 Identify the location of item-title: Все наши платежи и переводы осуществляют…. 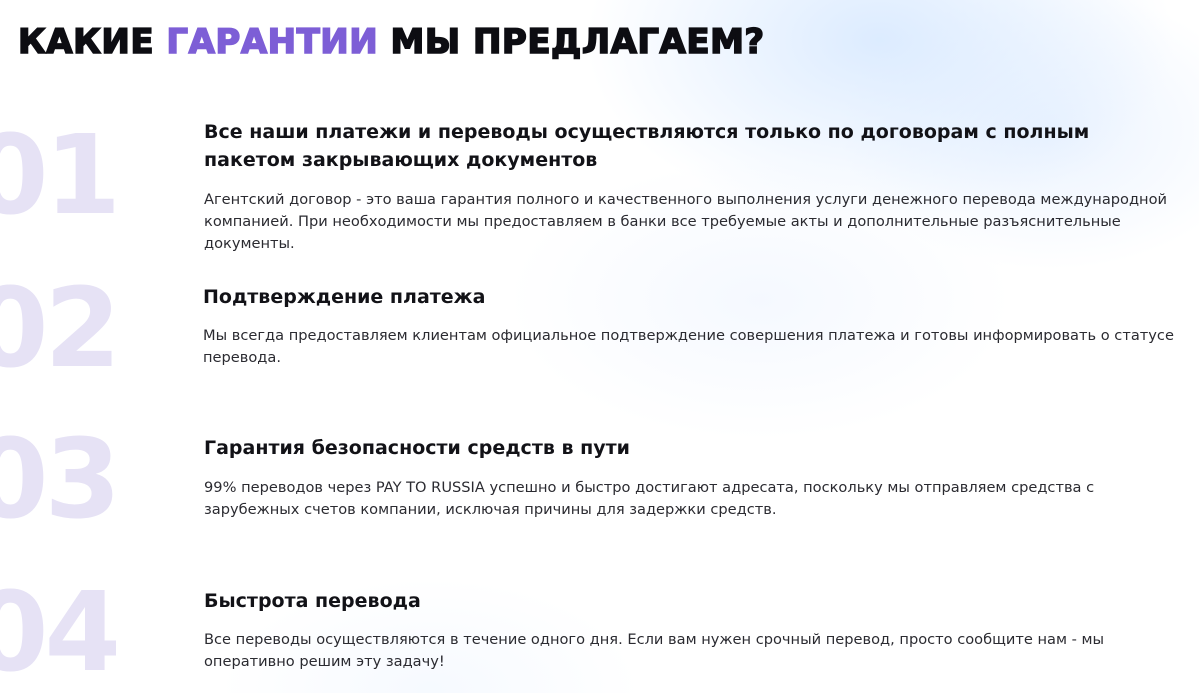
(647, 146).